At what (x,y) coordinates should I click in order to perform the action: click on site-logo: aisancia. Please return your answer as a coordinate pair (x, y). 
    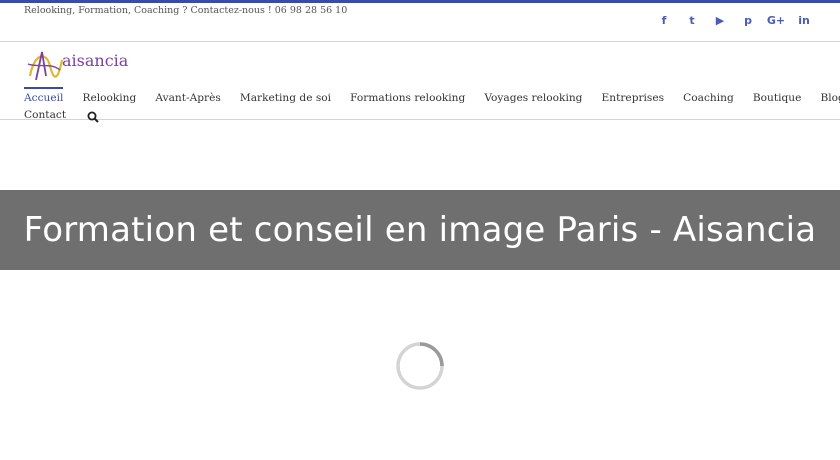
    Looking at the image, I should click on (76, 65).